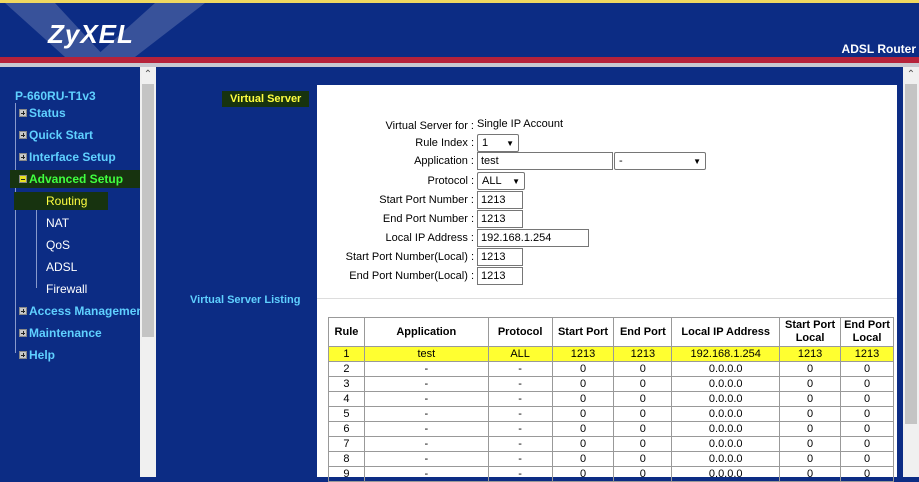 This screenshot has width=919, height=482. What do you see at coordinates (878, 49) in the screenshot?
I see `product-name: ADSL Router` at bounding box center [878, 49].